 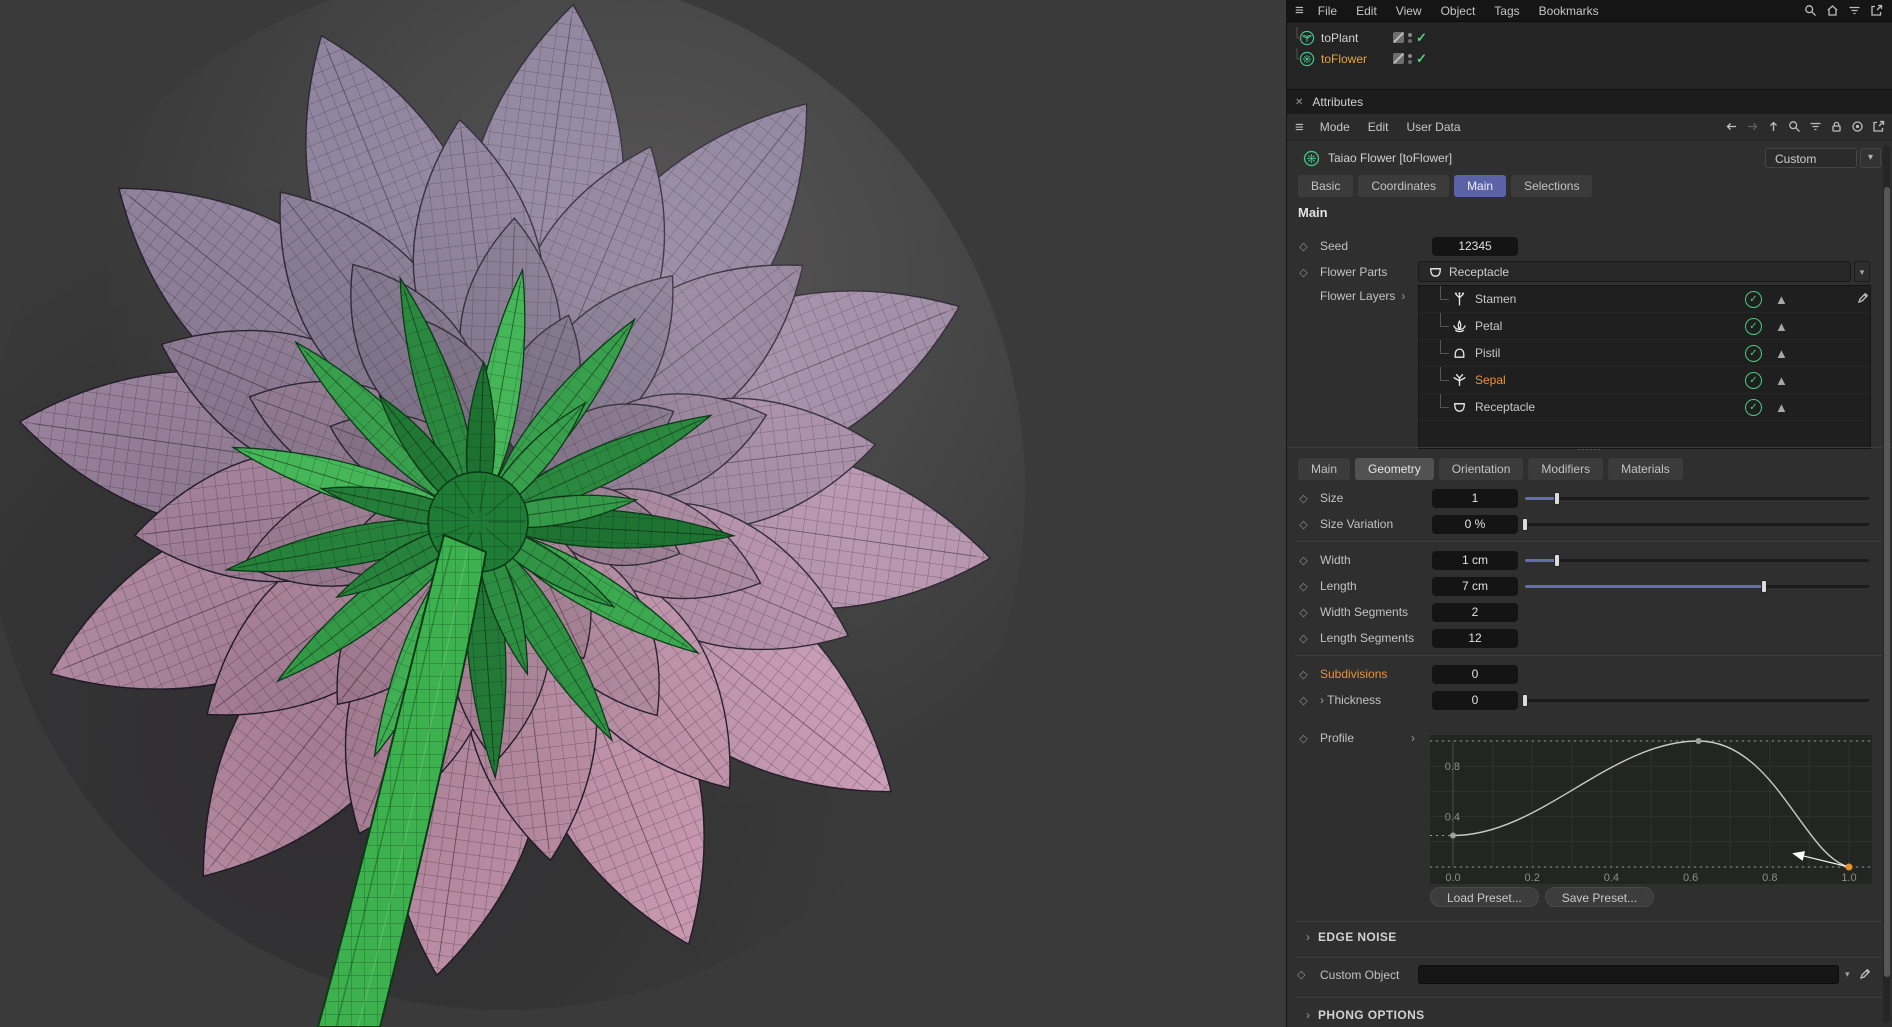 What do you see at coordinates (1753, 127) in the screenshot?
I see `forward-icon` at bounding box center [1753, 127].